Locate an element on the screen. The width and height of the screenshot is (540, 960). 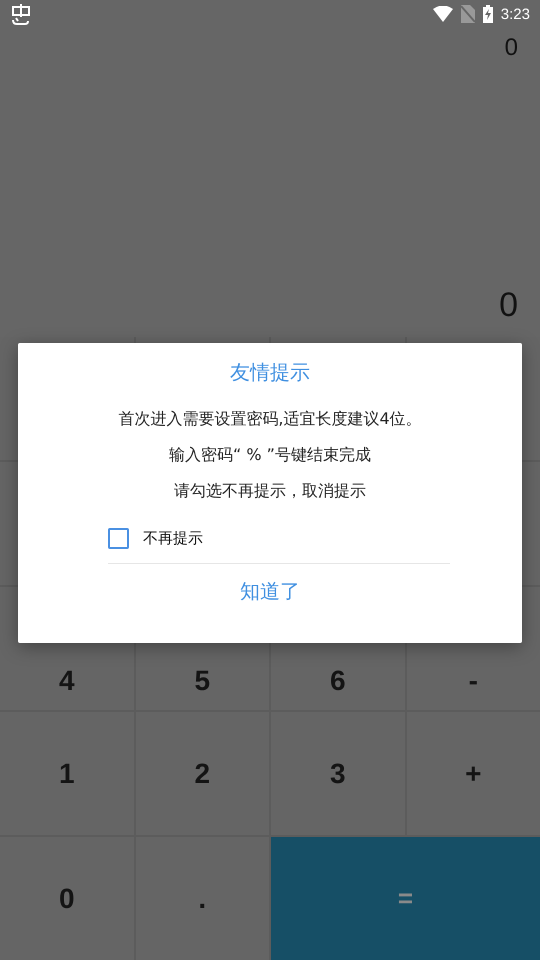
app-notification-icon is located at coordinates (21, 14).